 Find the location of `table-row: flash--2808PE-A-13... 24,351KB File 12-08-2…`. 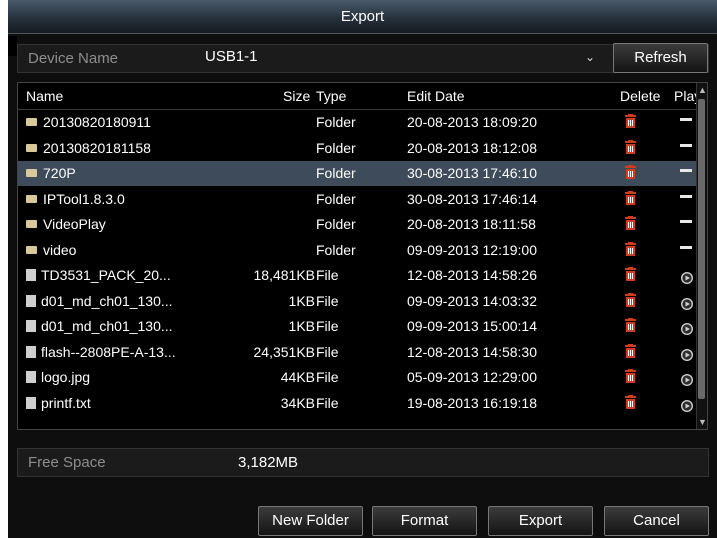

table-row: flash--2808PE-A-13... 24,351KB File 12-08-2… is located at coordinates (362, 352).